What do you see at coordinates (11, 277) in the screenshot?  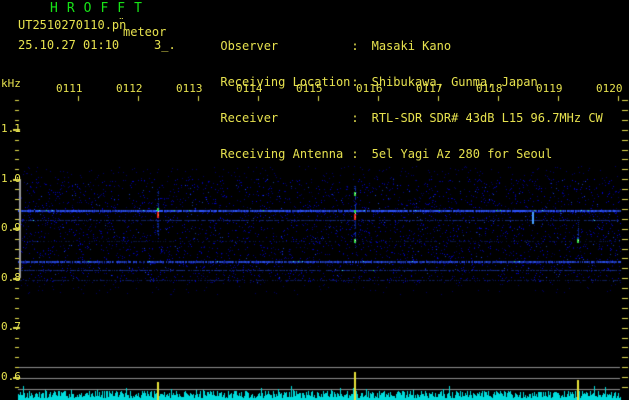 I see `y-tick-label: 0.8` at bounding box center [11, 277].